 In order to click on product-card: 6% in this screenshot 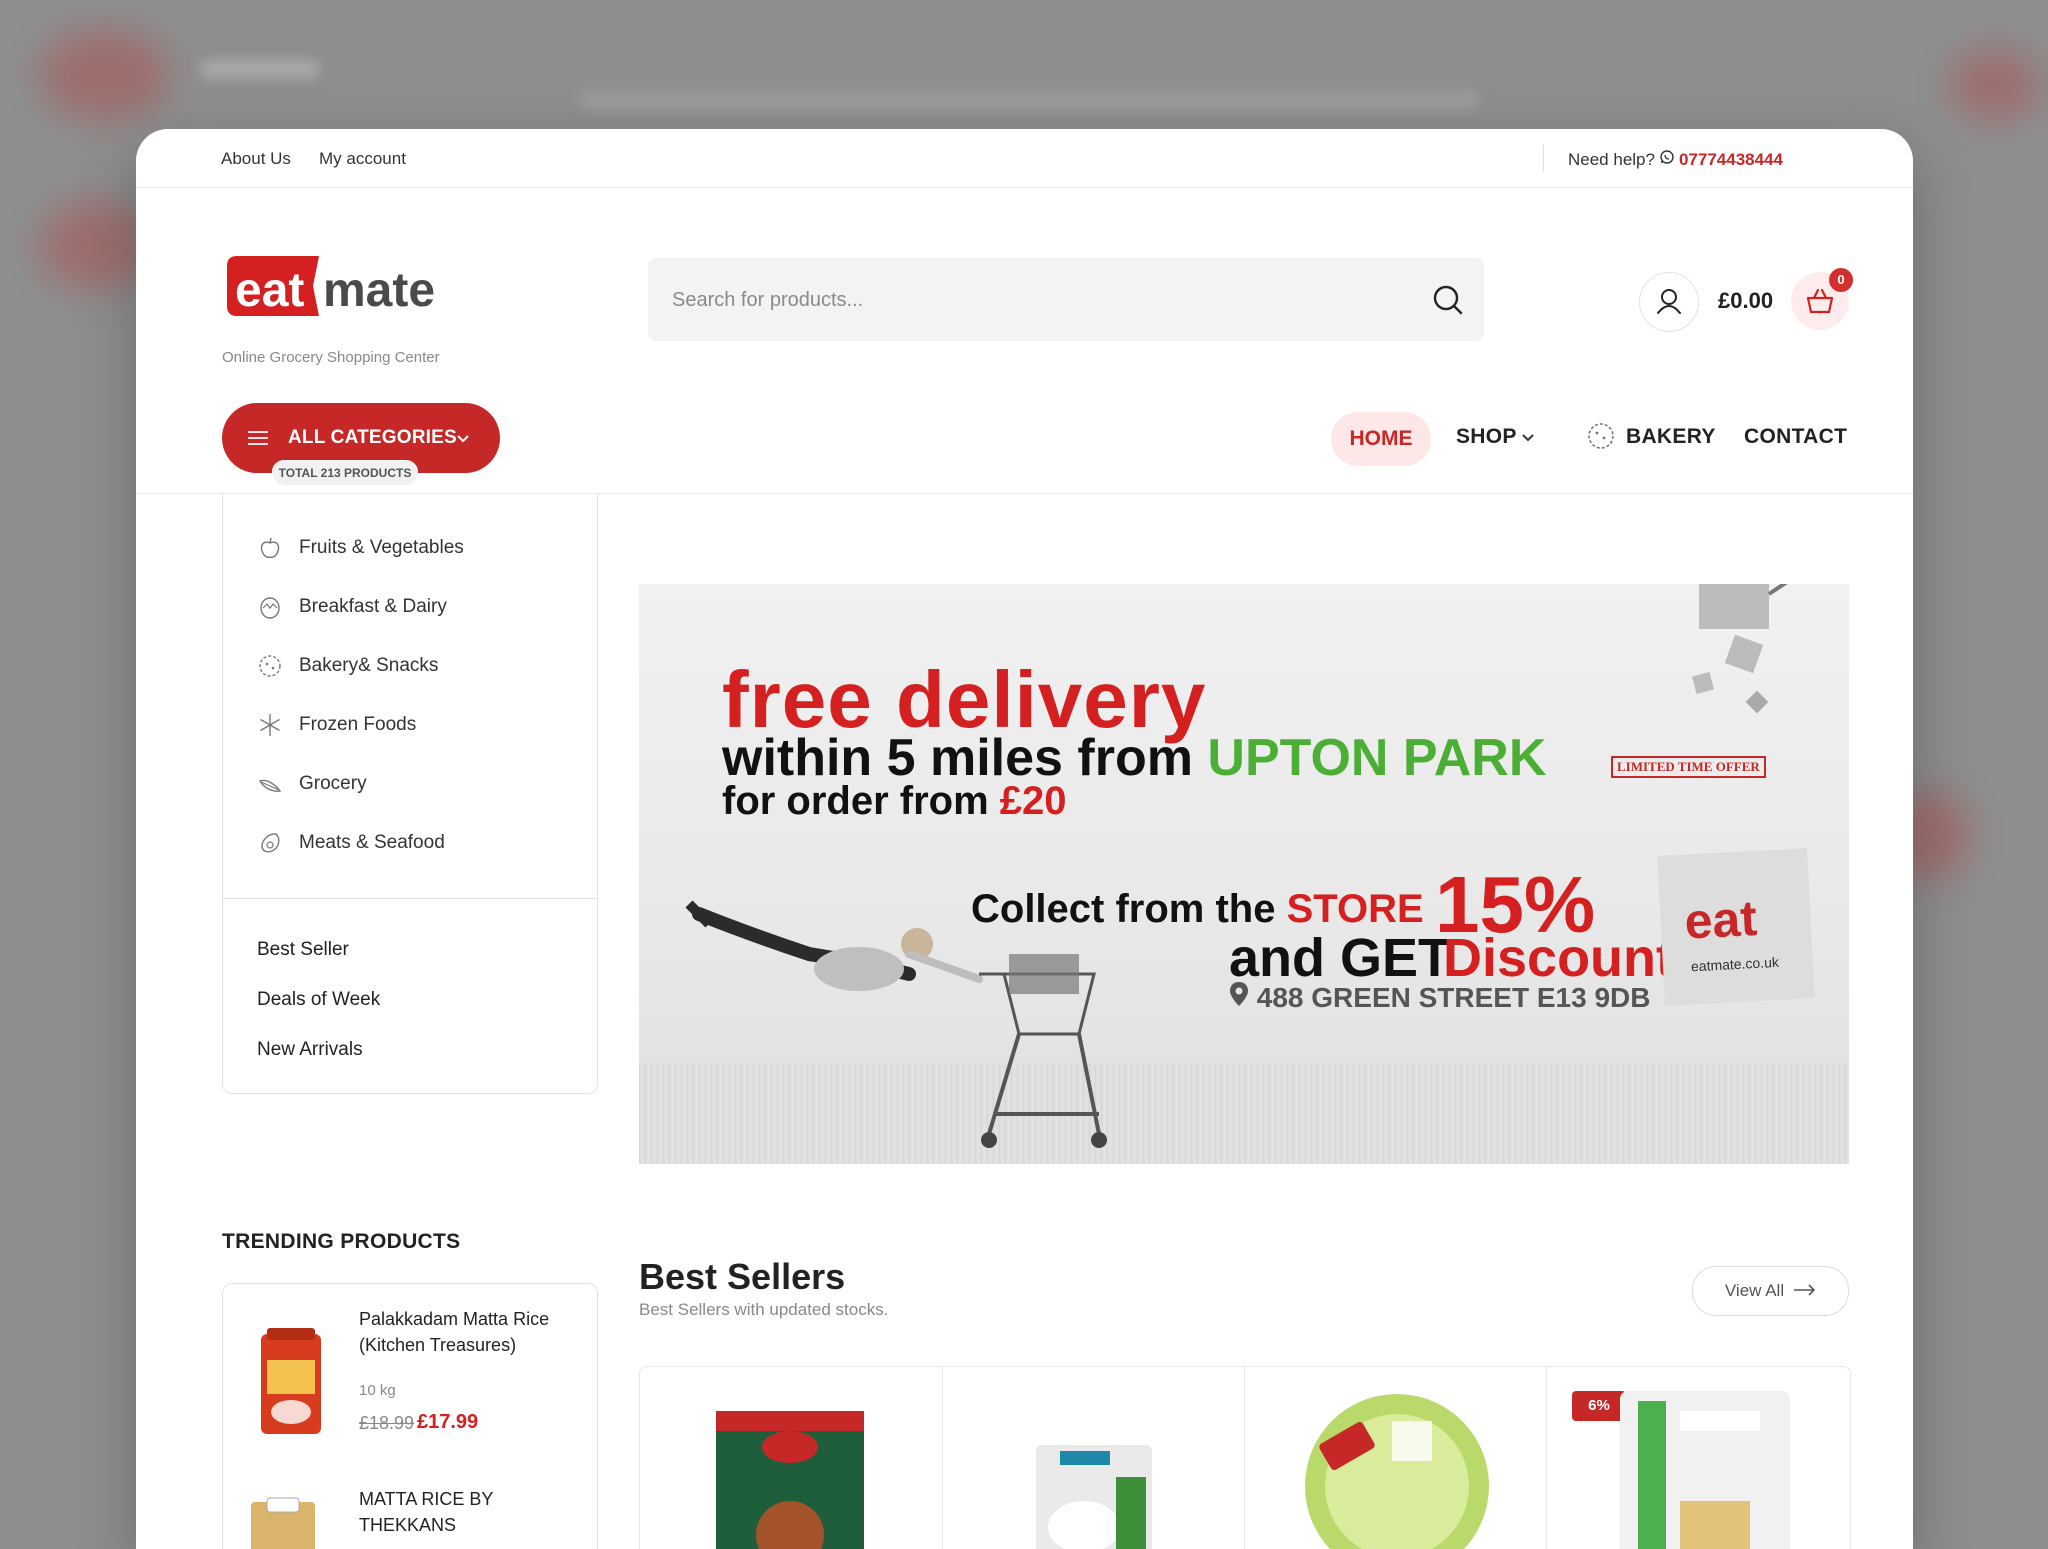, I will do `click(1698, 1458)`.